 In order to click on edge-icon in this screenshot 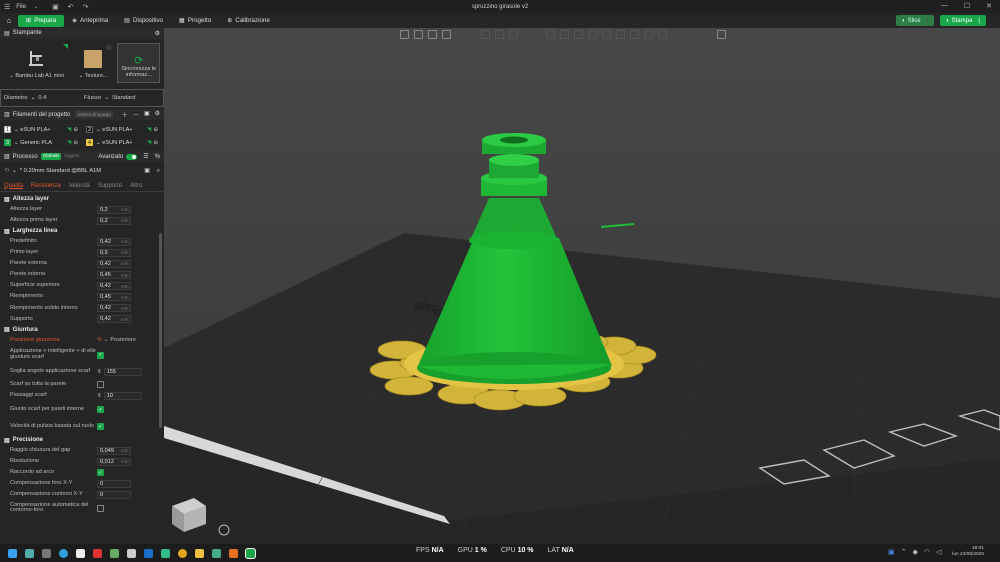, I will do `click(63, 553)`.